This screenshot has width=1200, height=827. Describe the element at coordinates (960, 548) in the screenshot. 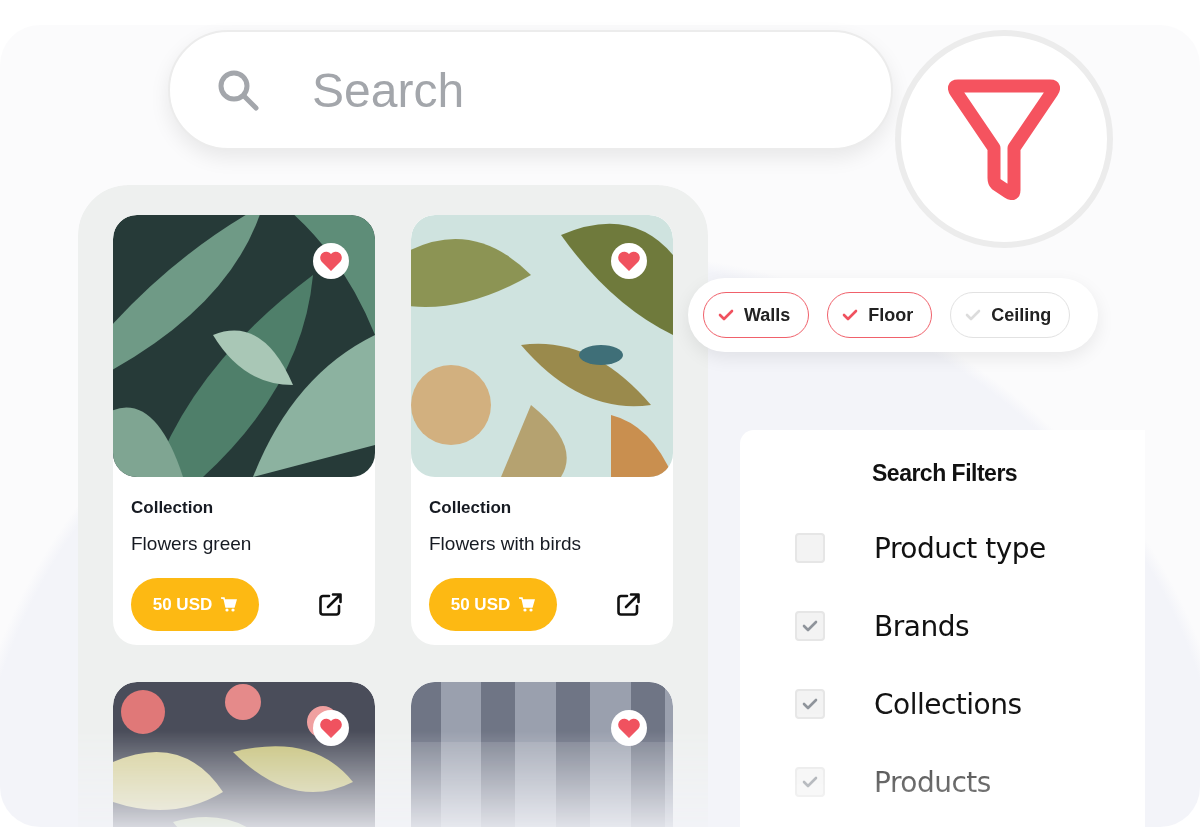

I see `filter-option: Product type` at that location.